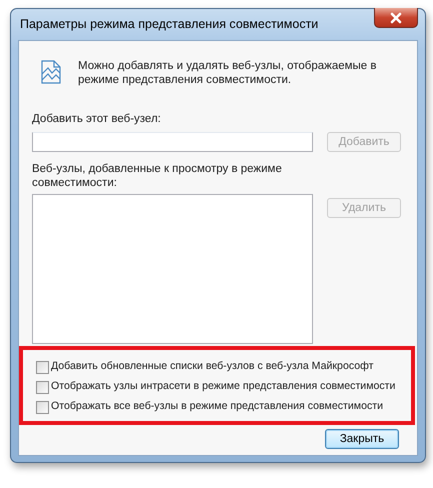  Describe the element at coordinates (212, 367) in the screenshot. I see `checkbox-label: Добавить обновленные списки веб-узлов с веб-узла Майкрософт` at that location.